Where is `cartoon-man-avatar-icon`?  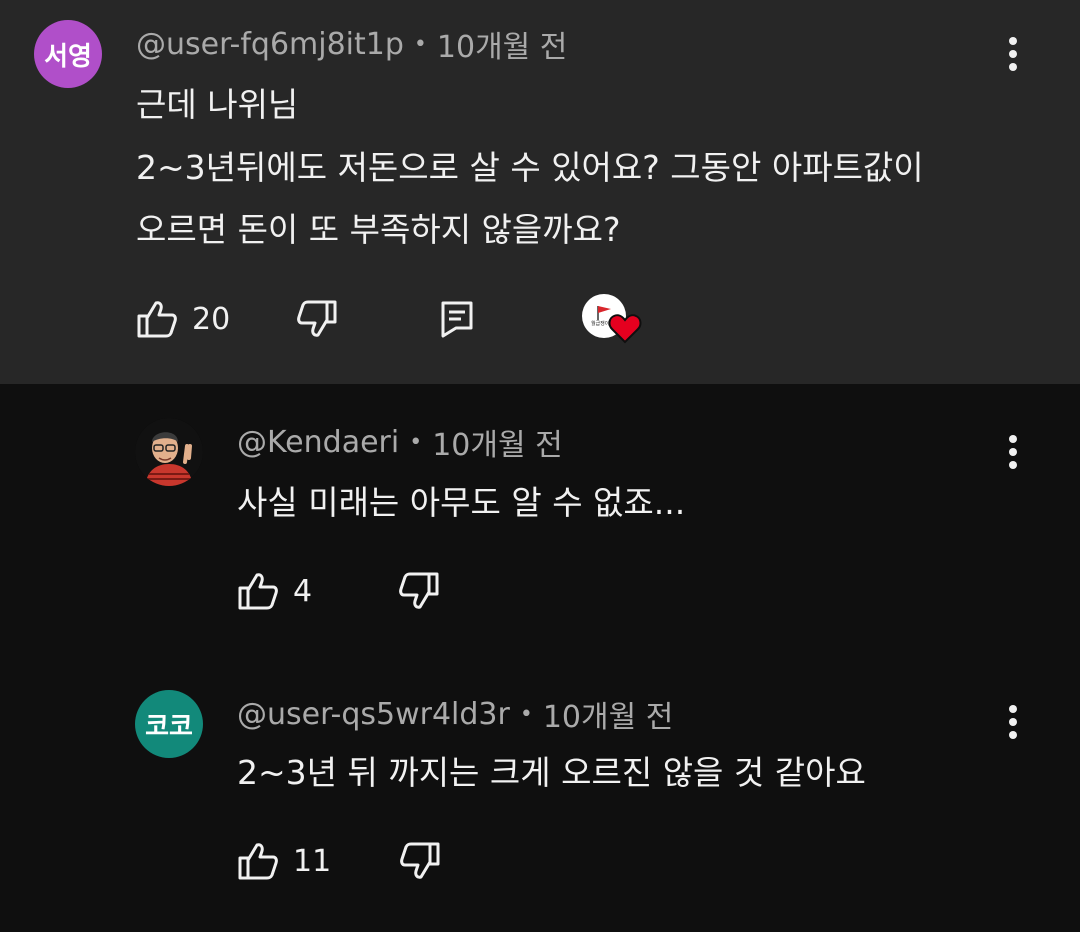 cartoon-man-avatar-icon is located at coordinates (169, 452).